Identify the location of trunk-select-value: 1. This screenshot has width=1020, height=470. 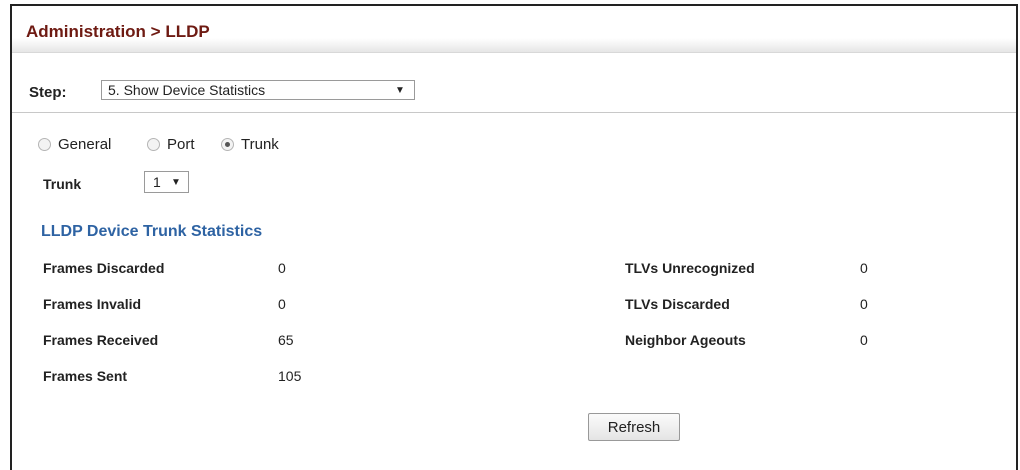
(157, 182).